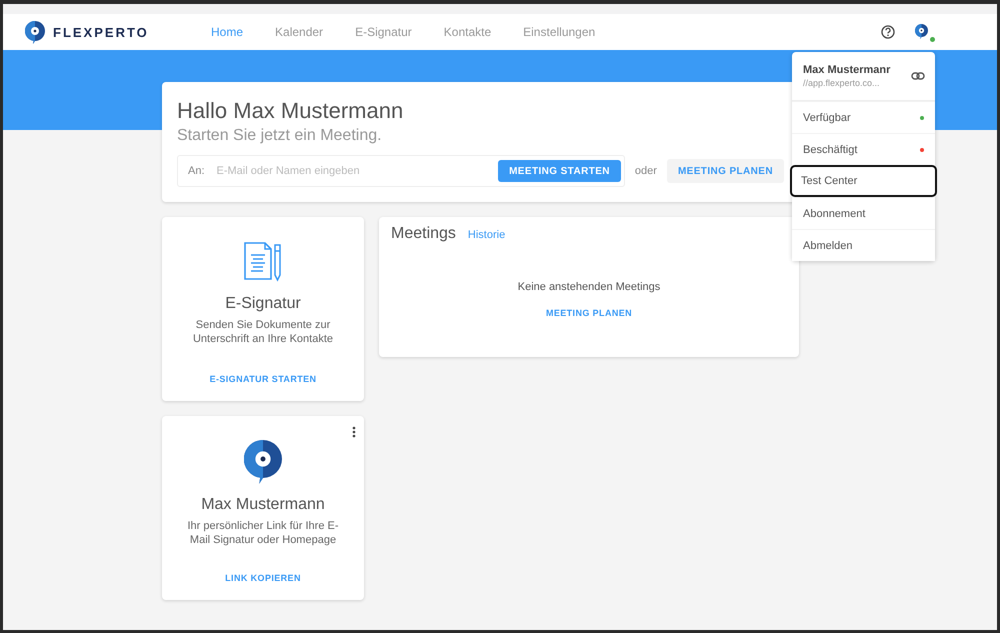 Image resolution: width=1000 pixels, height=633 pixels. I want to click on greeting-subtitle: Starten Sie jetzt ein Meeting., so click(279, 136).